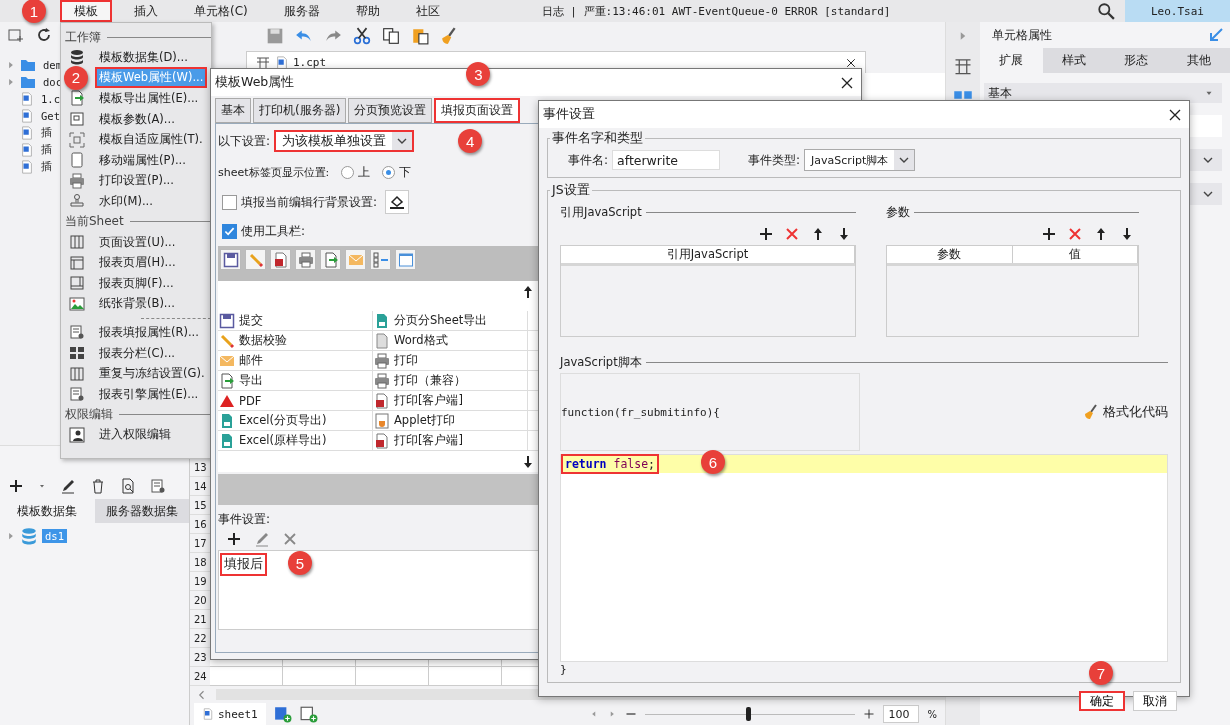  I want to click on trash-icon, so click(98, 486).